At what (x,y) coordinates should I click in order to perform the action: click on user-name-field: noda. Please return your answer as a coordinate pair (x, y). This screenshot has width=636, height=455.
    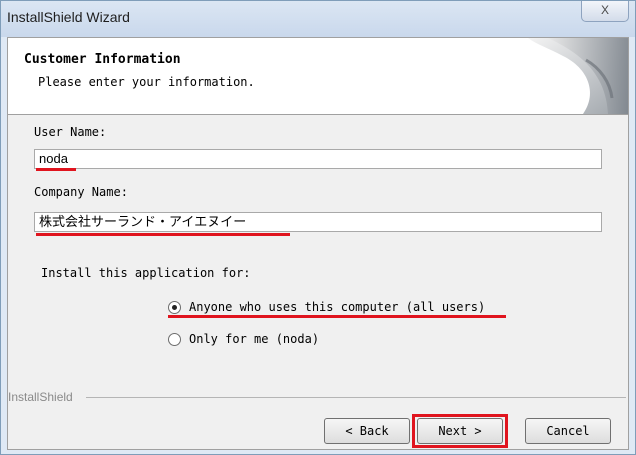
    Looking at the image, I should click on (318, 159).